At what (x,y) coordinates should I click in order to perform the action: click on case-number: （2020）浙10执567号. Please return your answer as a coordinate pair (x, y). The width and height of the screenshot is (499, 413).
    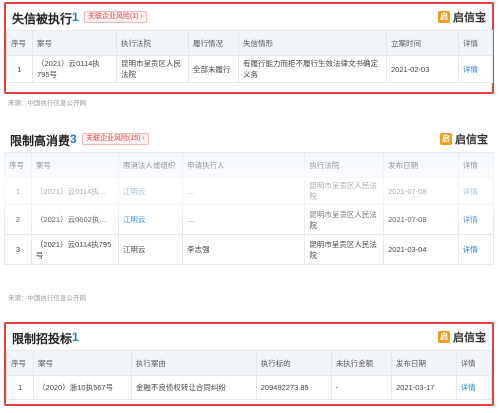
    Looking at the image, I should click on (82, 387).